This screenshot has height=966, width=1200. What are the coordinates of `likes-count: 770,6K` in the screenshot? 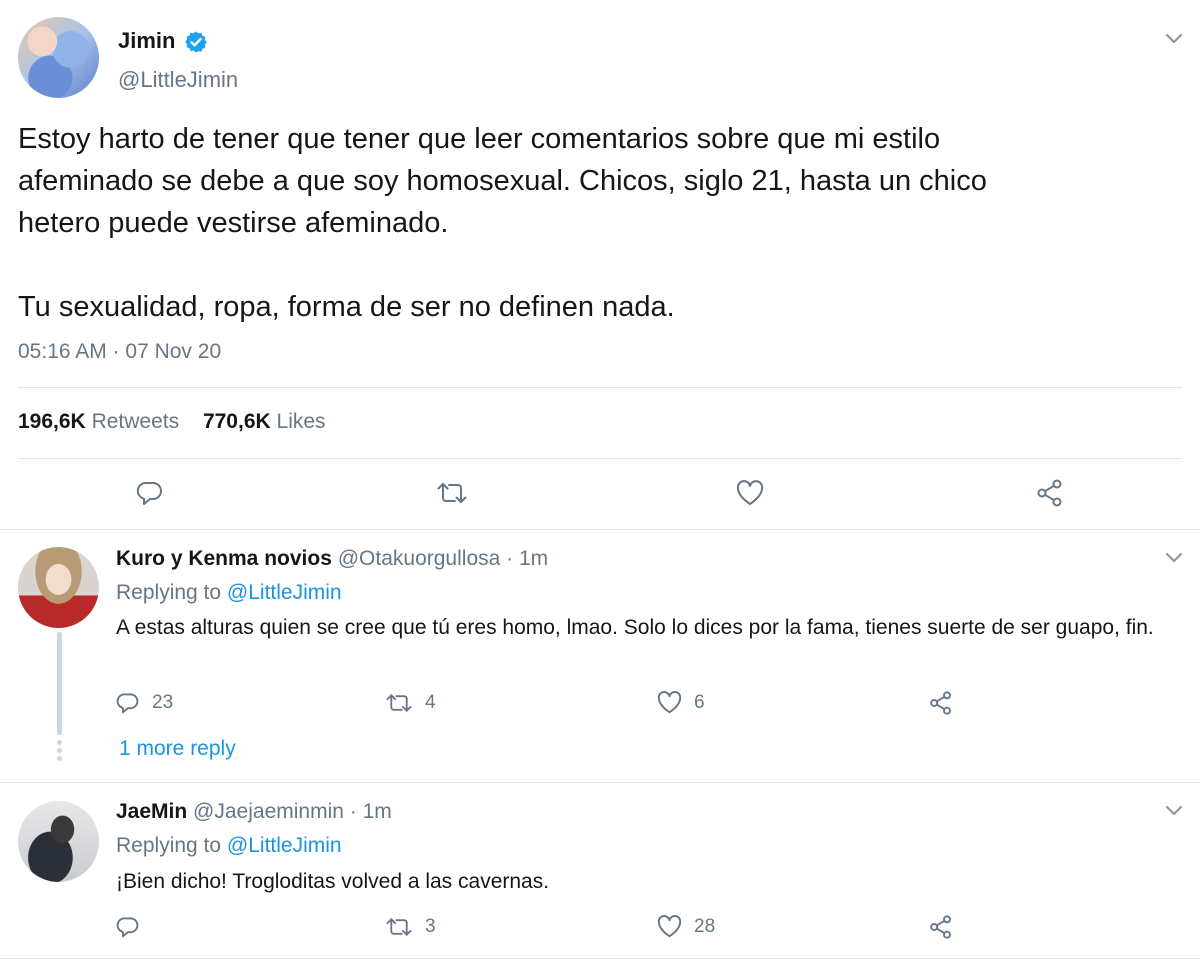 It's located at (237, 421).